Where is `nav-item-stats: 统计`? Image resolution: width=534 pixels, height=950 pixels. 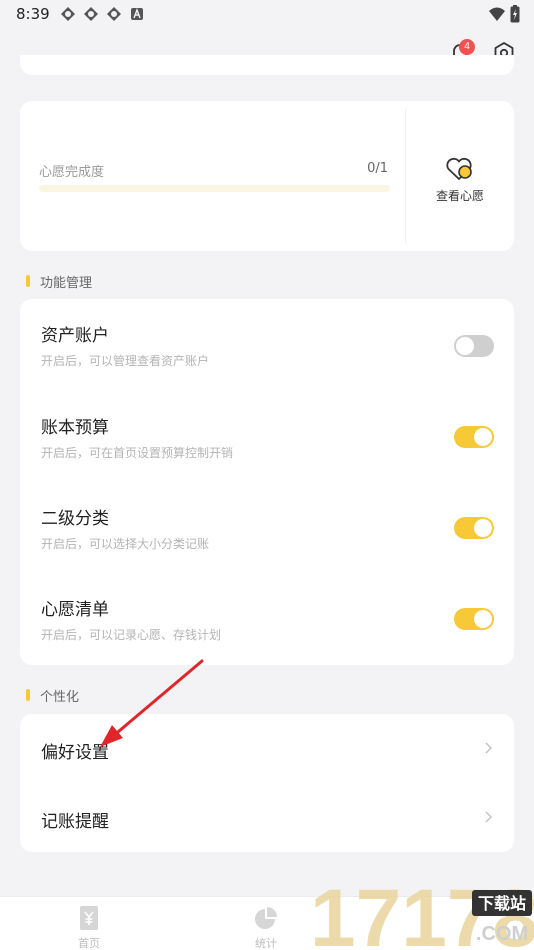
nav-item-stats: 统计 is located at coordinates (266, 923).